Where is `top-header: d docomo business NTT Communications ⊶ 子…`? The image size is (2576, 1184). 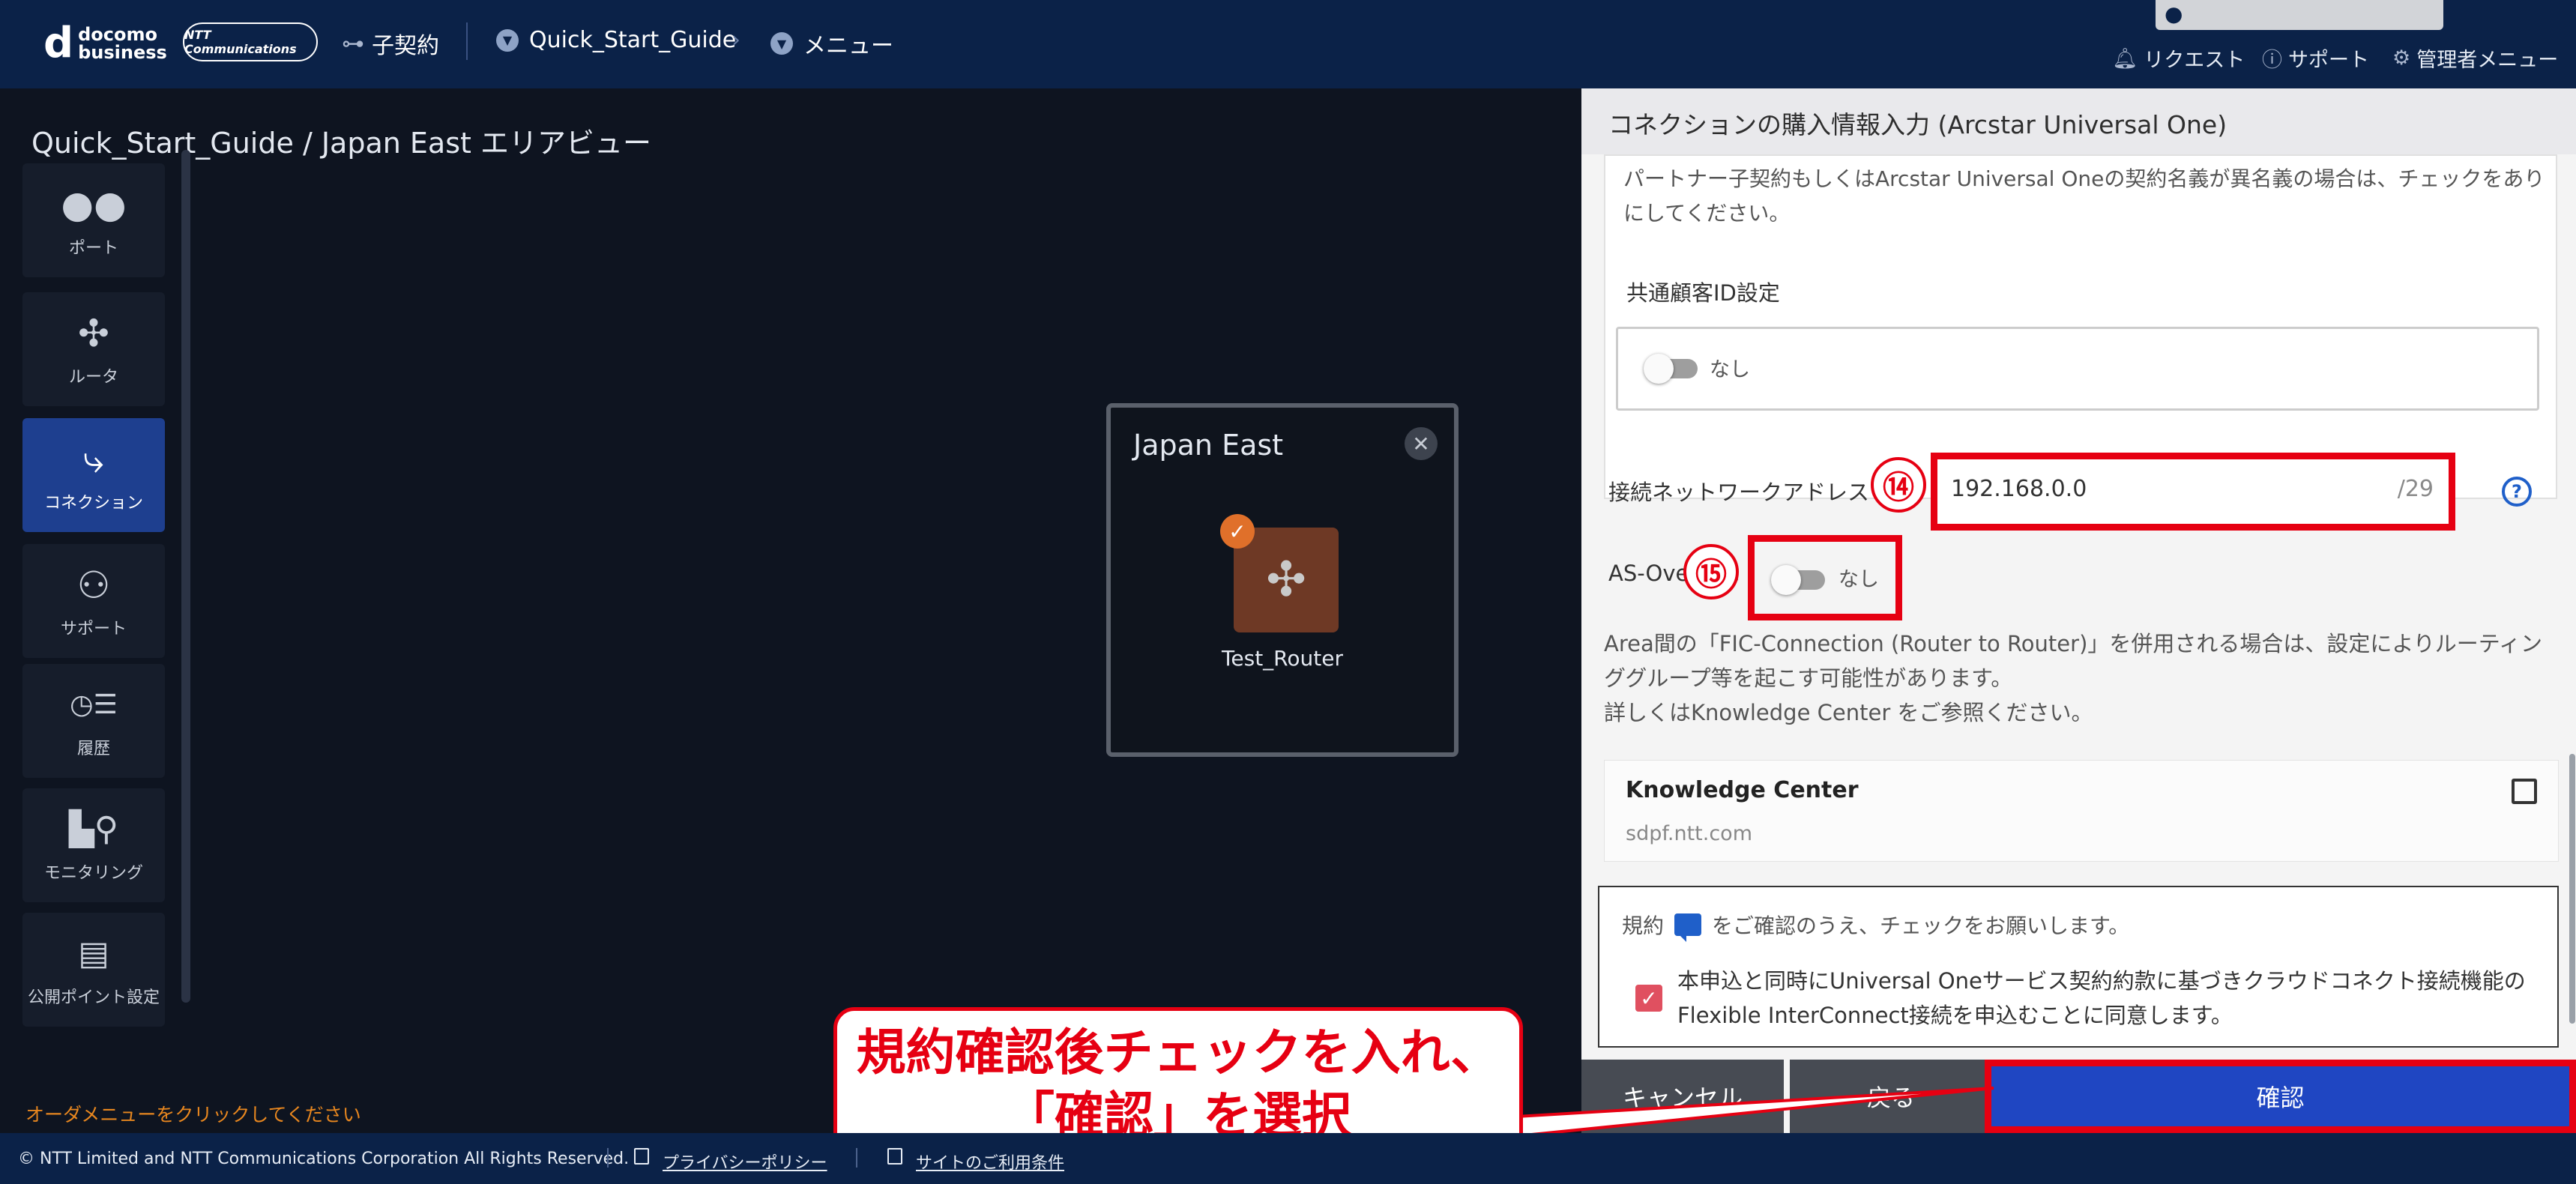 top-header: d docomo business NTT Communications ⊶ 子… is located at coordinates (1288, 44).